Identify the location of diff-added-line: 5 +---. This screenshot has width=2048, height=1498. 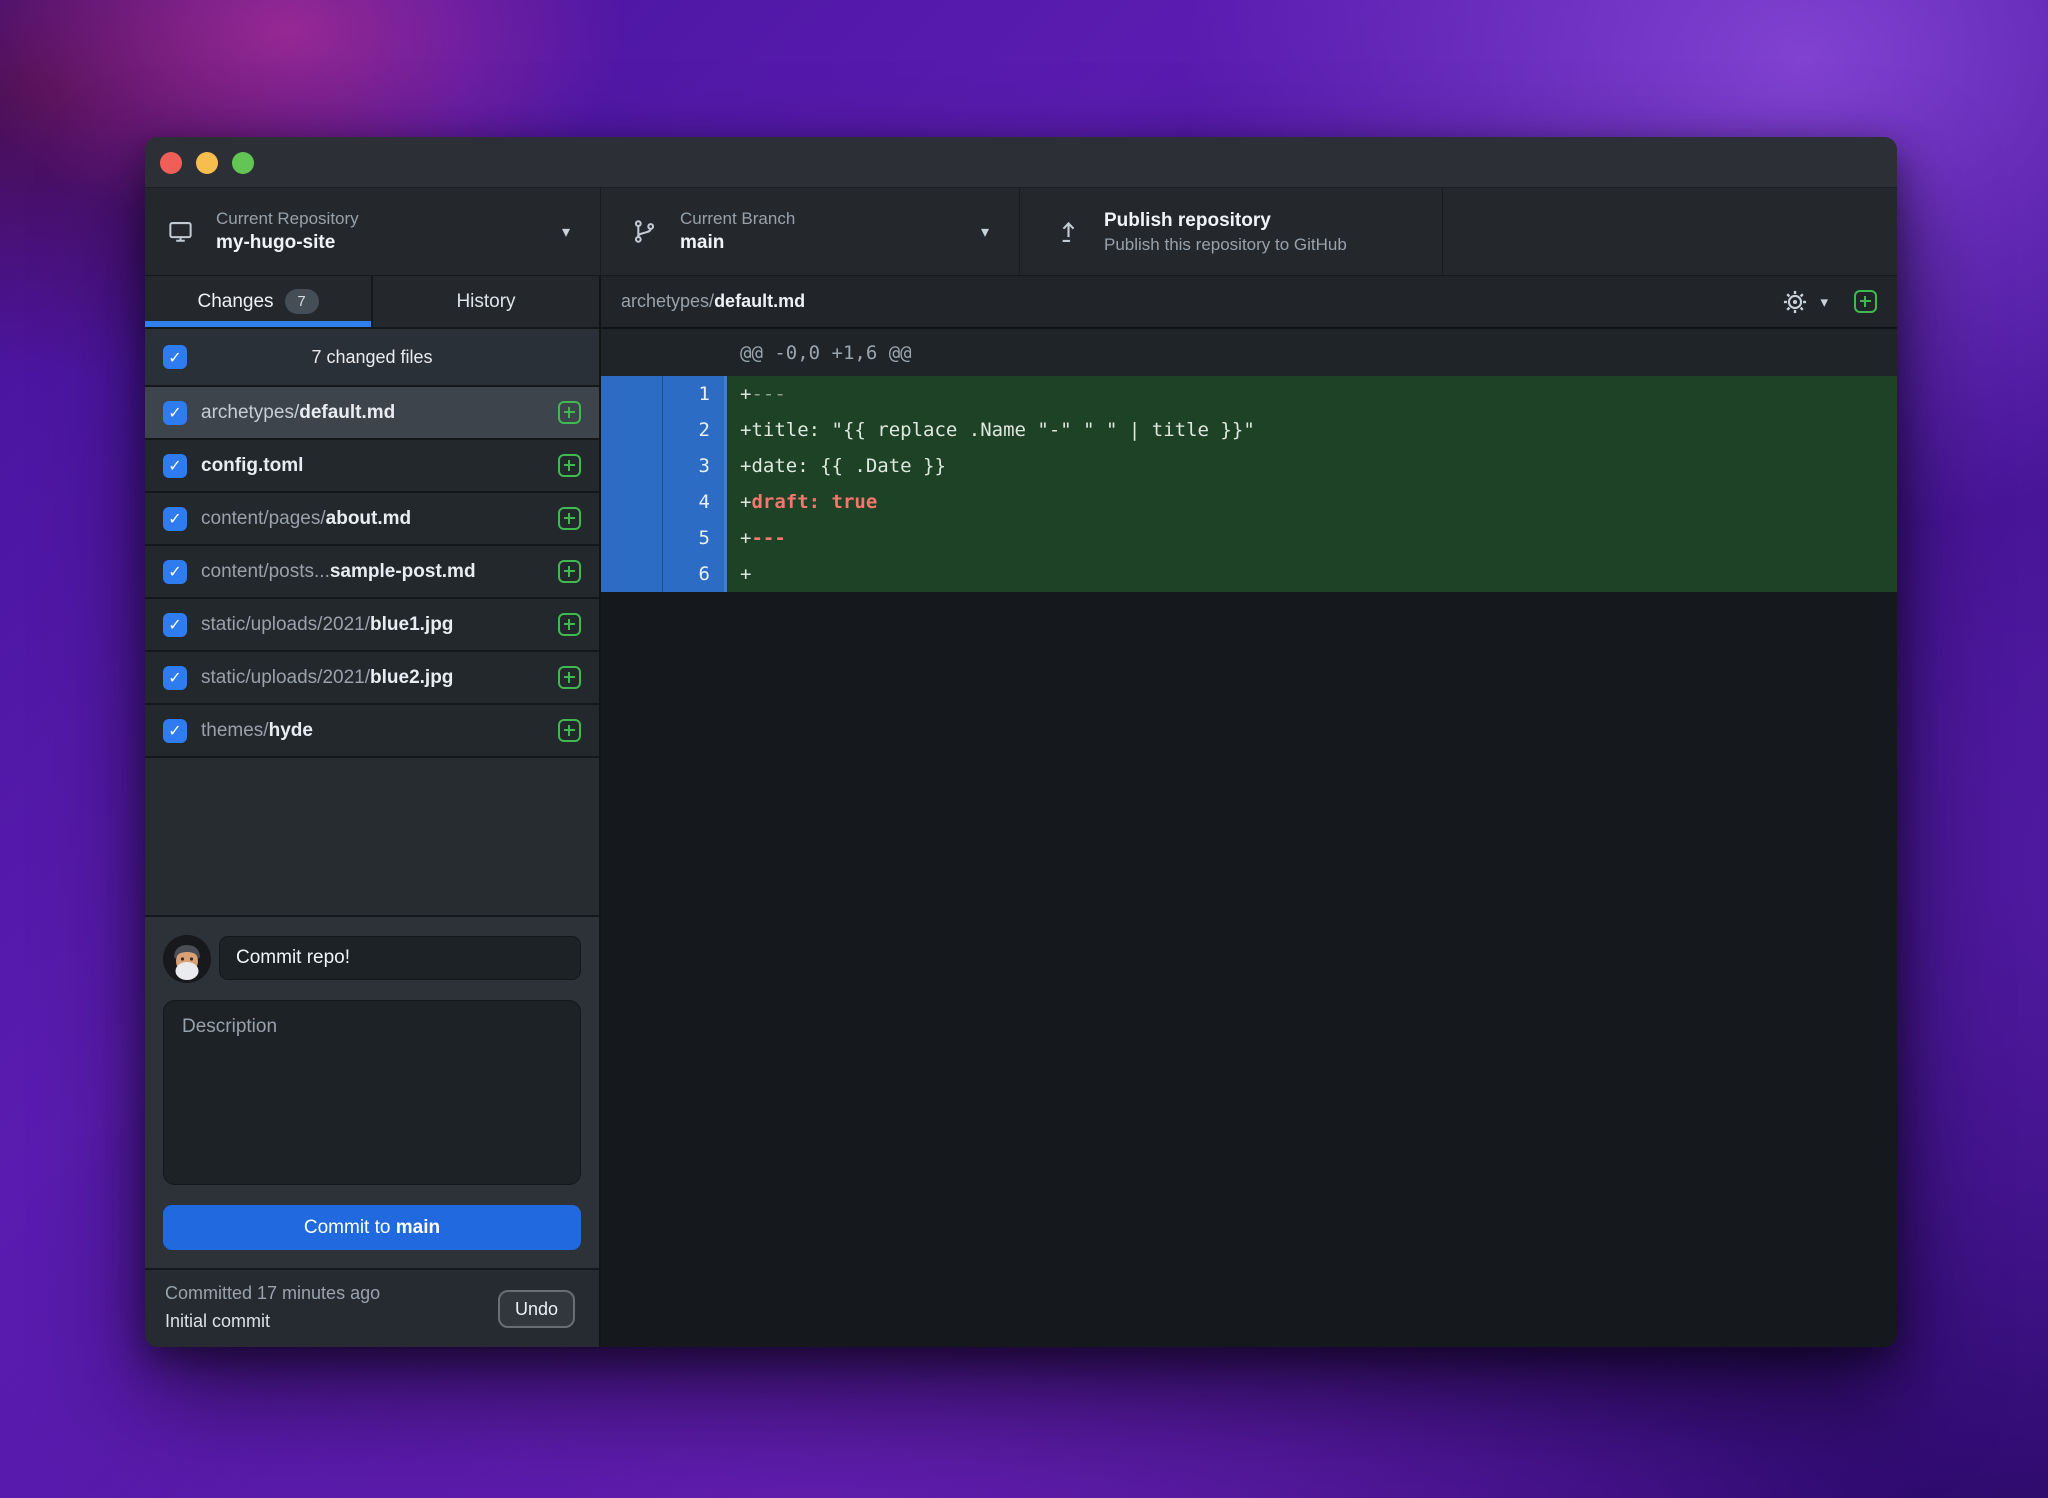
(1249, 538).